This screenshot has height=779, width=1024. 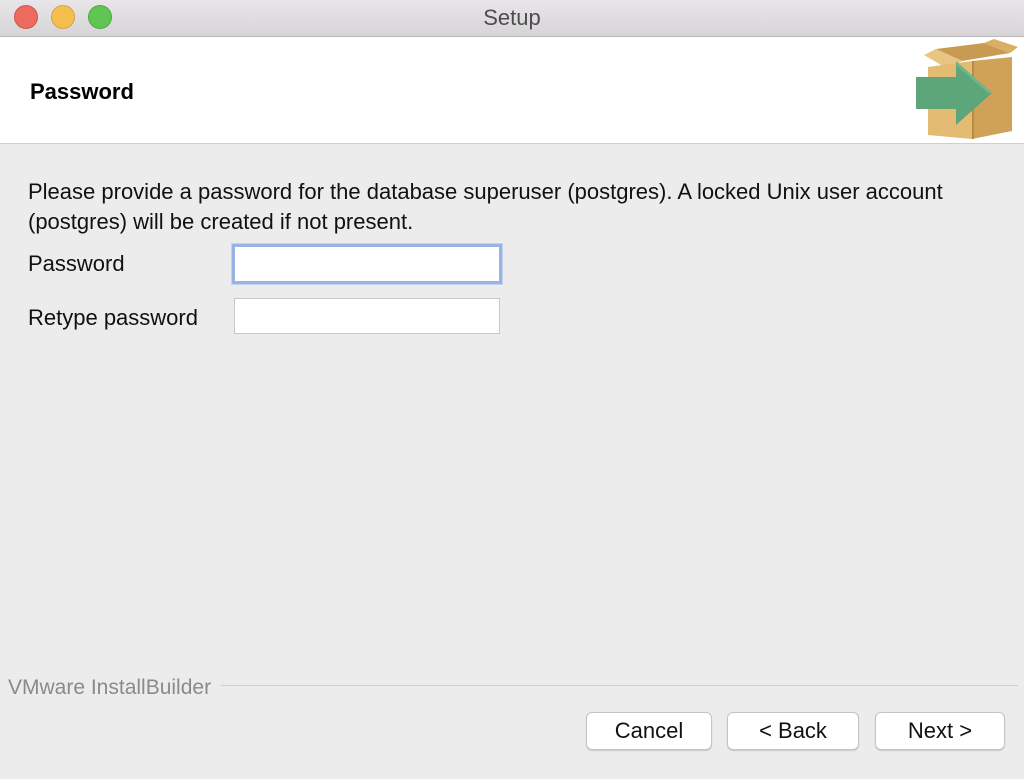 What do you see at coordinates (82, 91) in the screenshot?
I see `page-title: Password` at bounding box center [82, 91].